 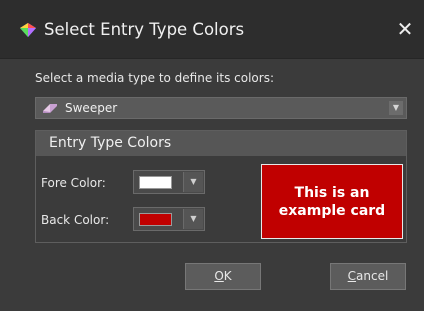 I want to click on example-card-text: This is an example card, so click(x=332, y=201).